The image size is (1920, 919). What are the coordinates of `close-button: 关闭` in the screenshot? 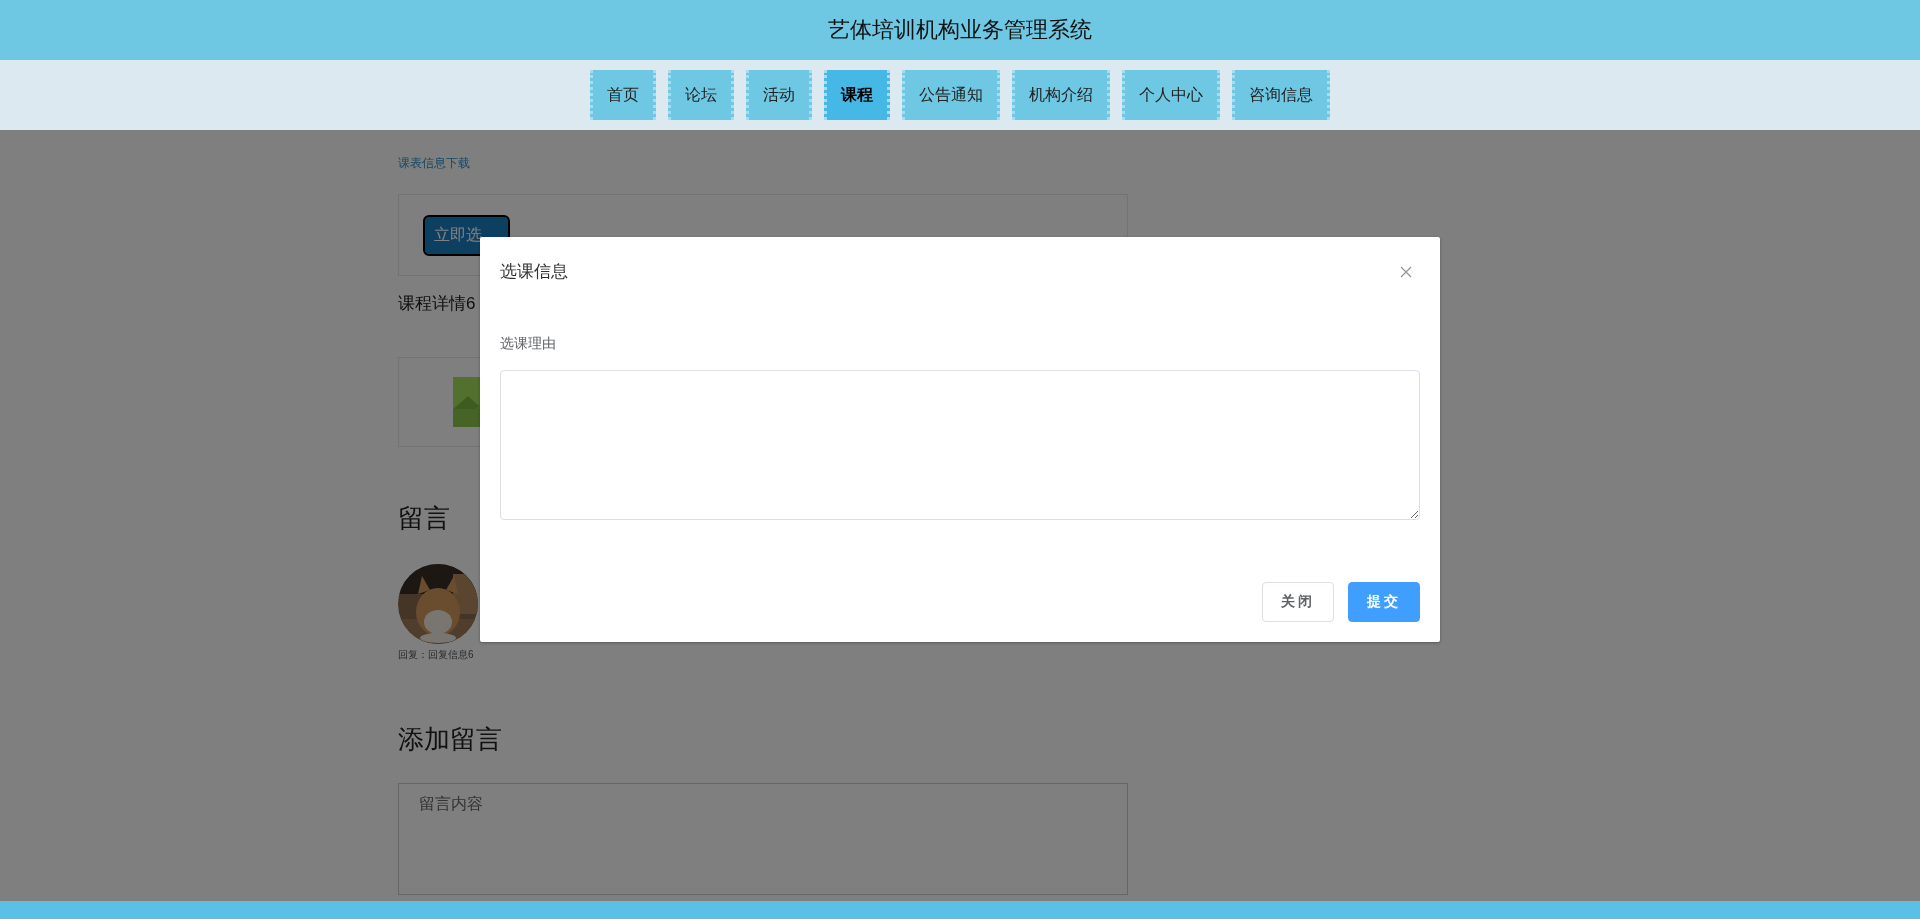 It's located at (1298, 602).